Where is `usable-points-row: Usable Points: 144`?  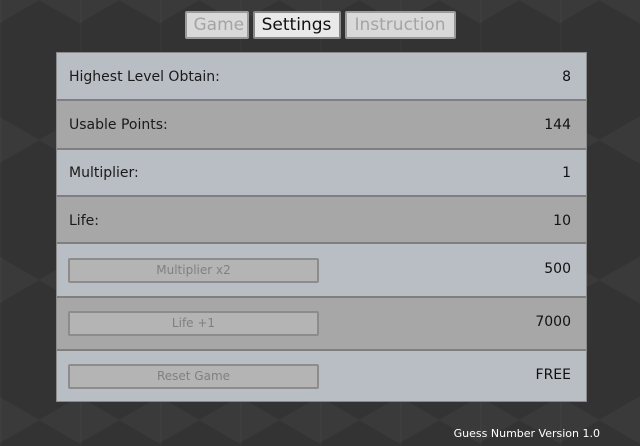
usable-points-row: Usable Points: 144 is located at coordinates (321, 125).